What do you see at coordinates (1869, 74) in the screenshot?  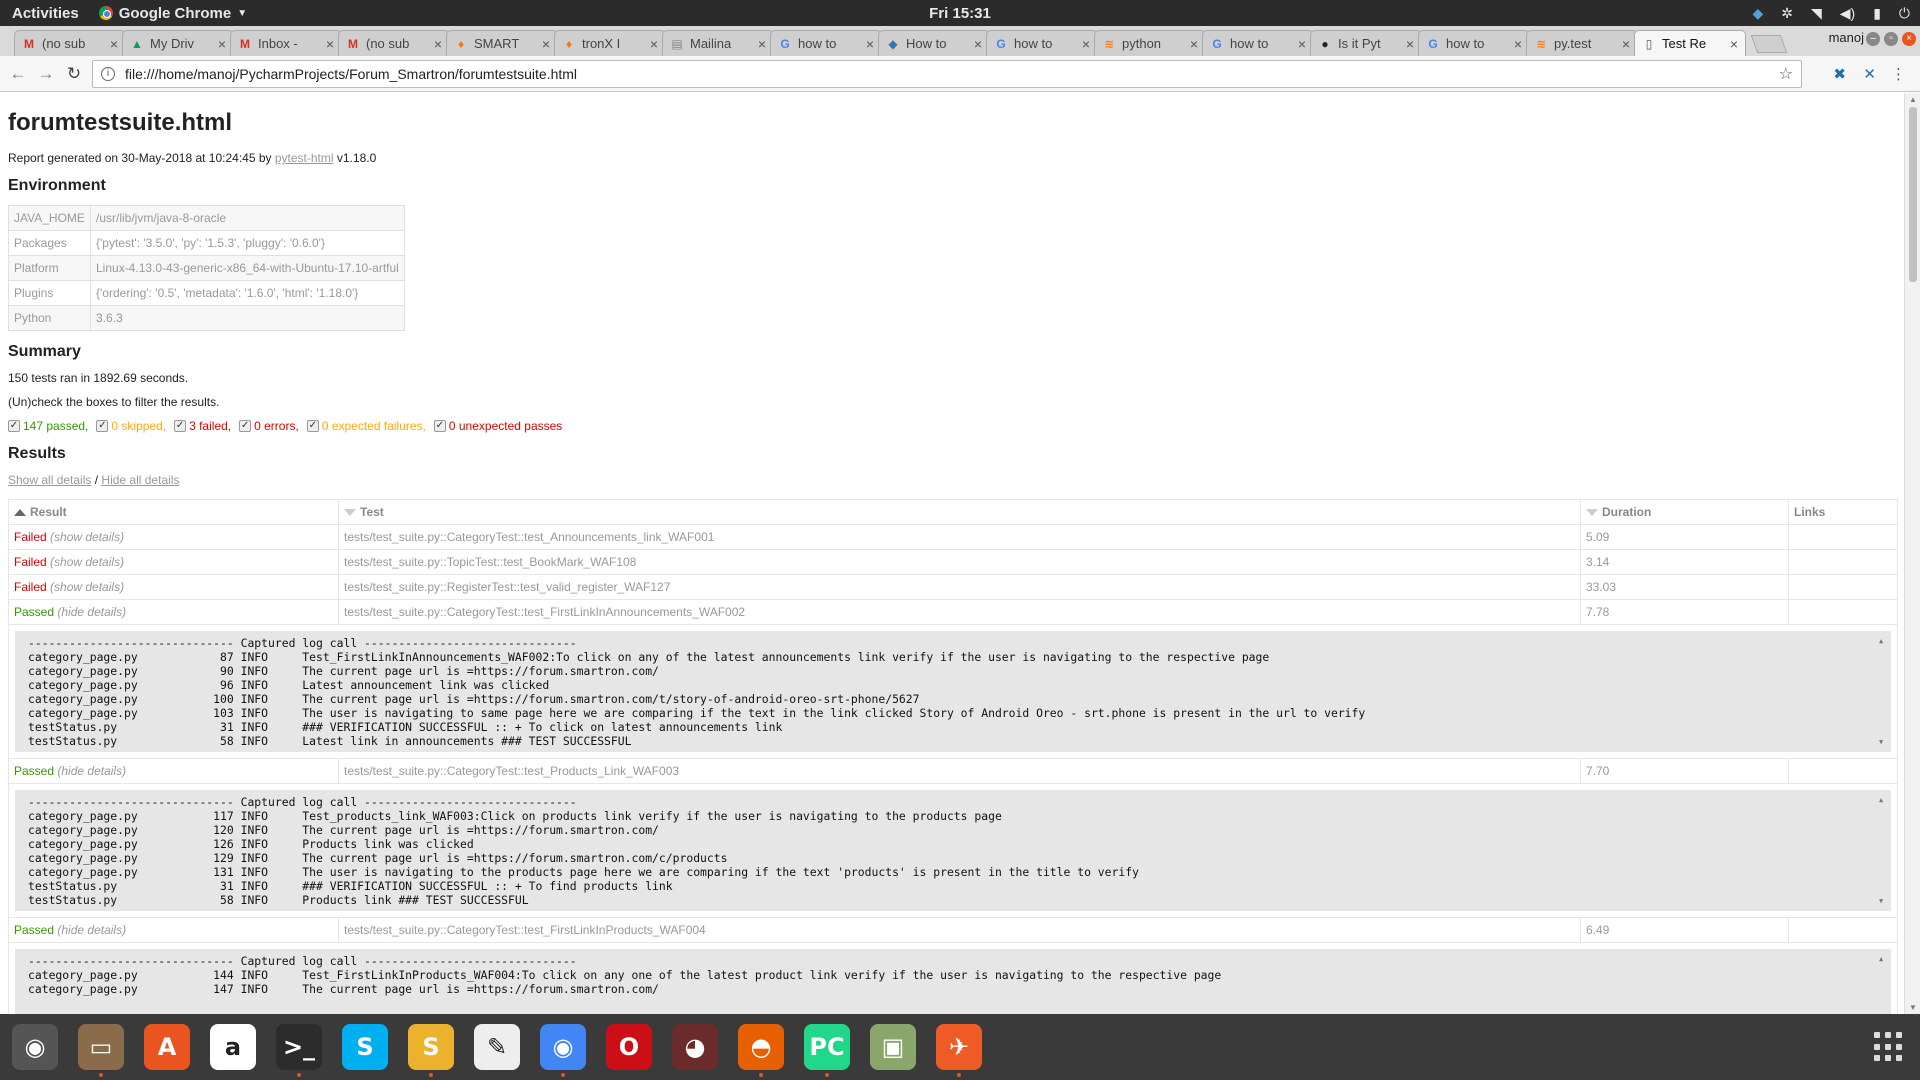 I see `extension-selenium-icon: ✕` at bounding box center [1869, 74].